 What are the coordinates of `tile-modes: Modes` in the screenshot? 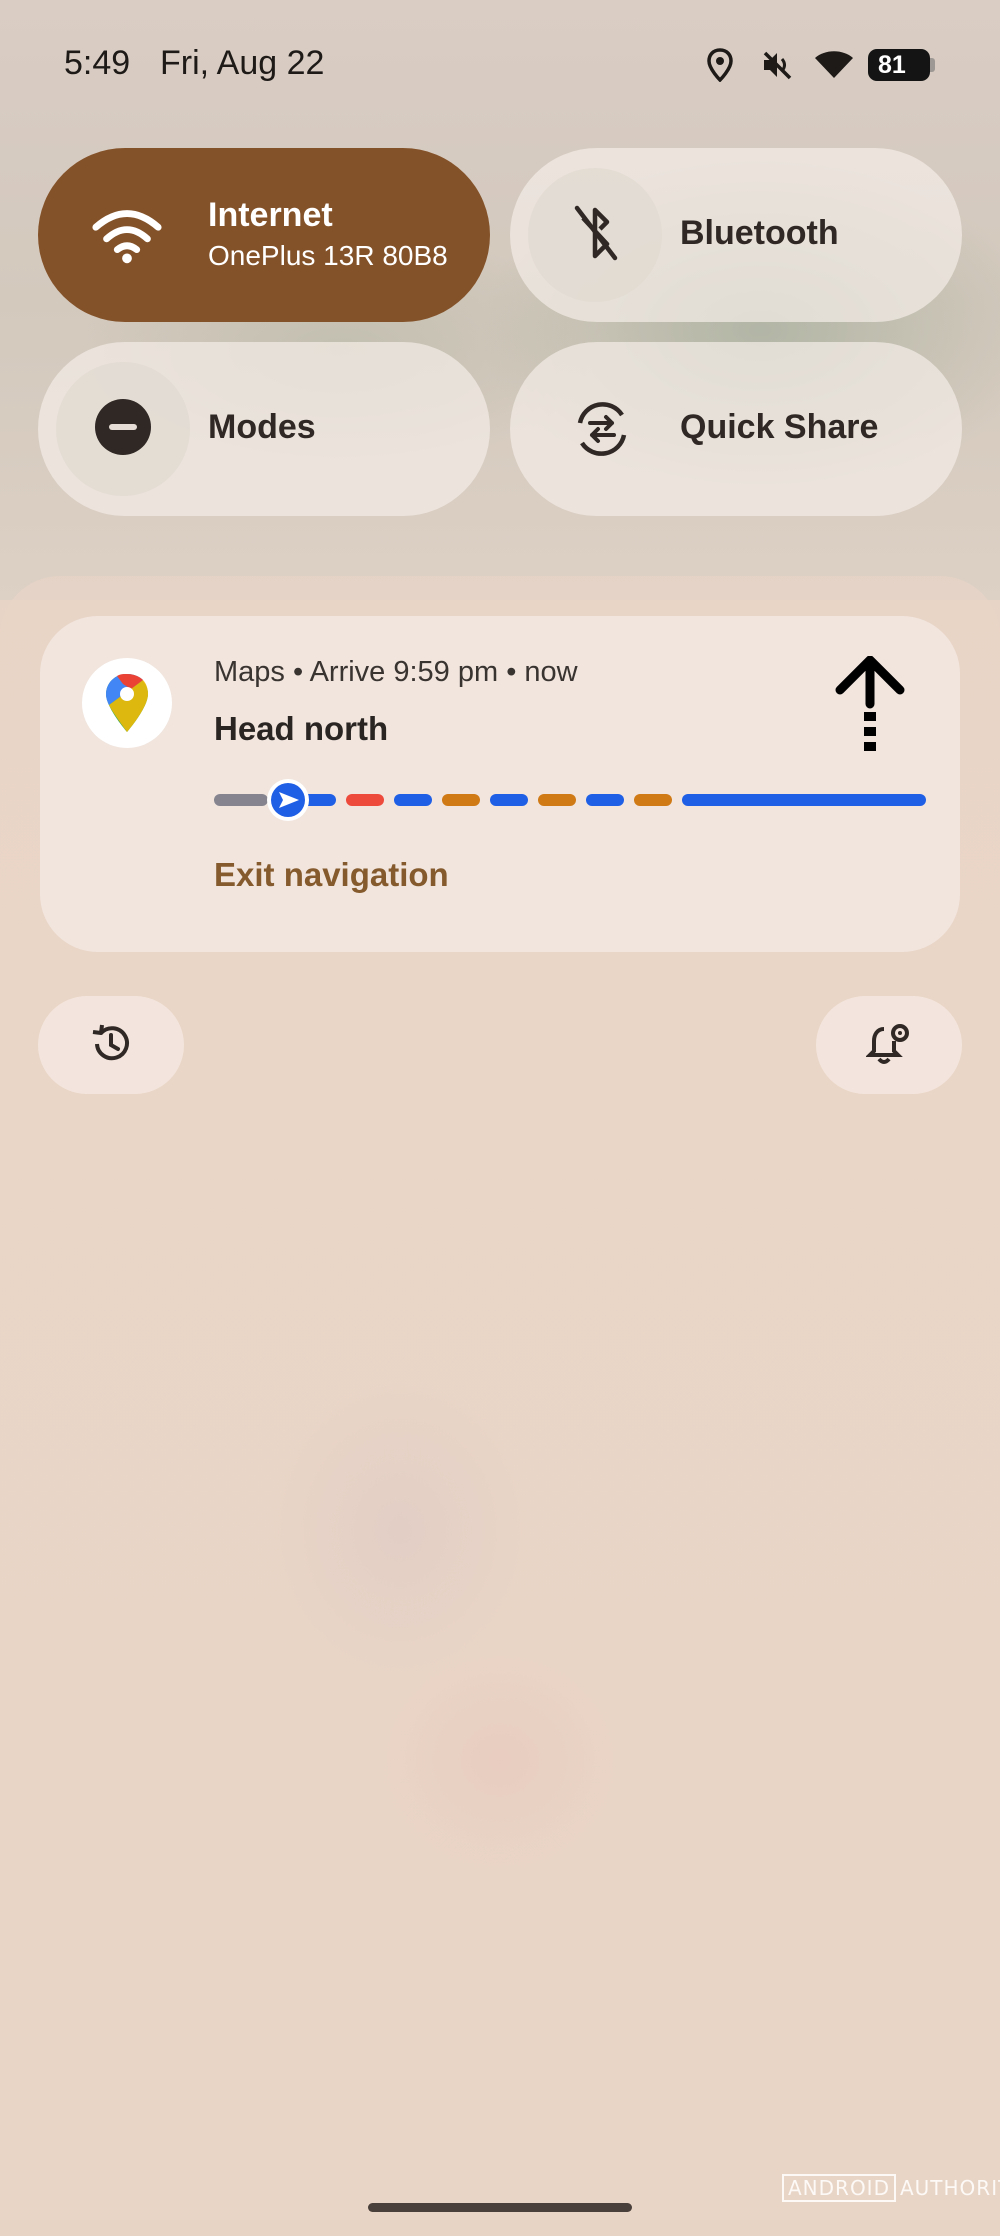 It's located at (264, 429).